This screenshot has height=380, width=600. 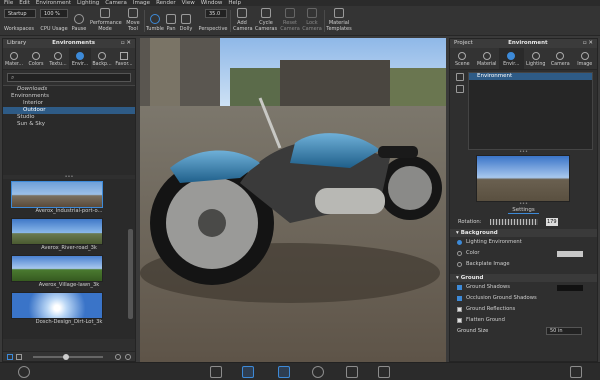 What do you see at coordinates (128, 357) in the screenshot?
I see `settings-icon` at bounding box center [128, 357].